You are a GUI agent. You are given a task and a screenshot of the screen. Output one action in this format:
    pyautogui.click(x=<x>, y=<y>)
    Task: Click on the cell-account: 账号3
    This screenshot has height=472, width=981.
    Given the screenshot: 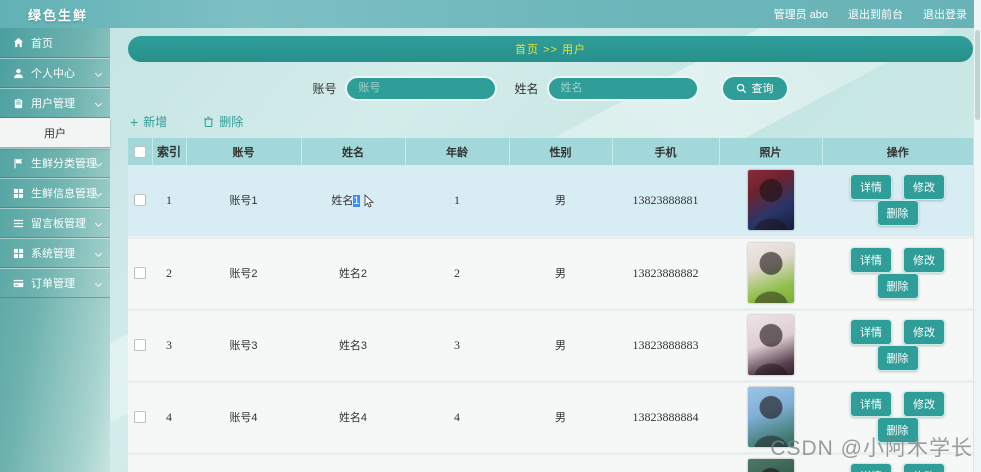 What is the action you would take?
    pyautogui.click(x=243, y=346)
    